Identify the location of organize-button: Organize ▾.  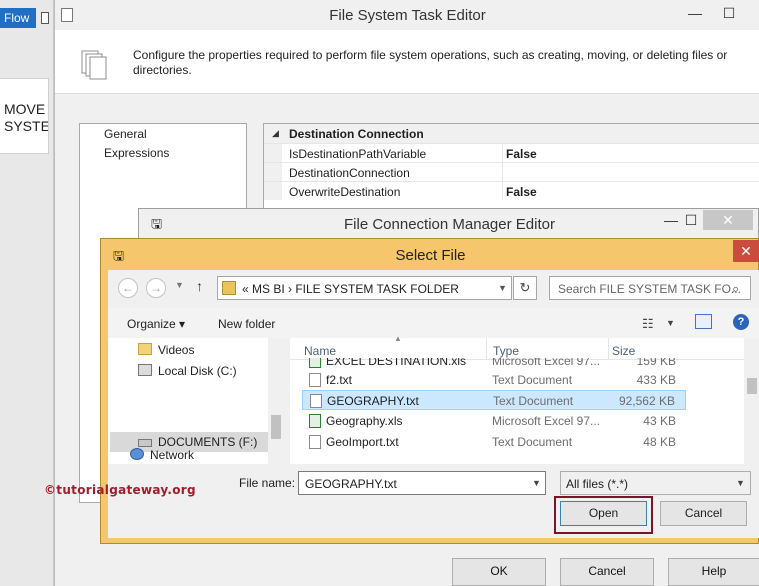
(156, 324).